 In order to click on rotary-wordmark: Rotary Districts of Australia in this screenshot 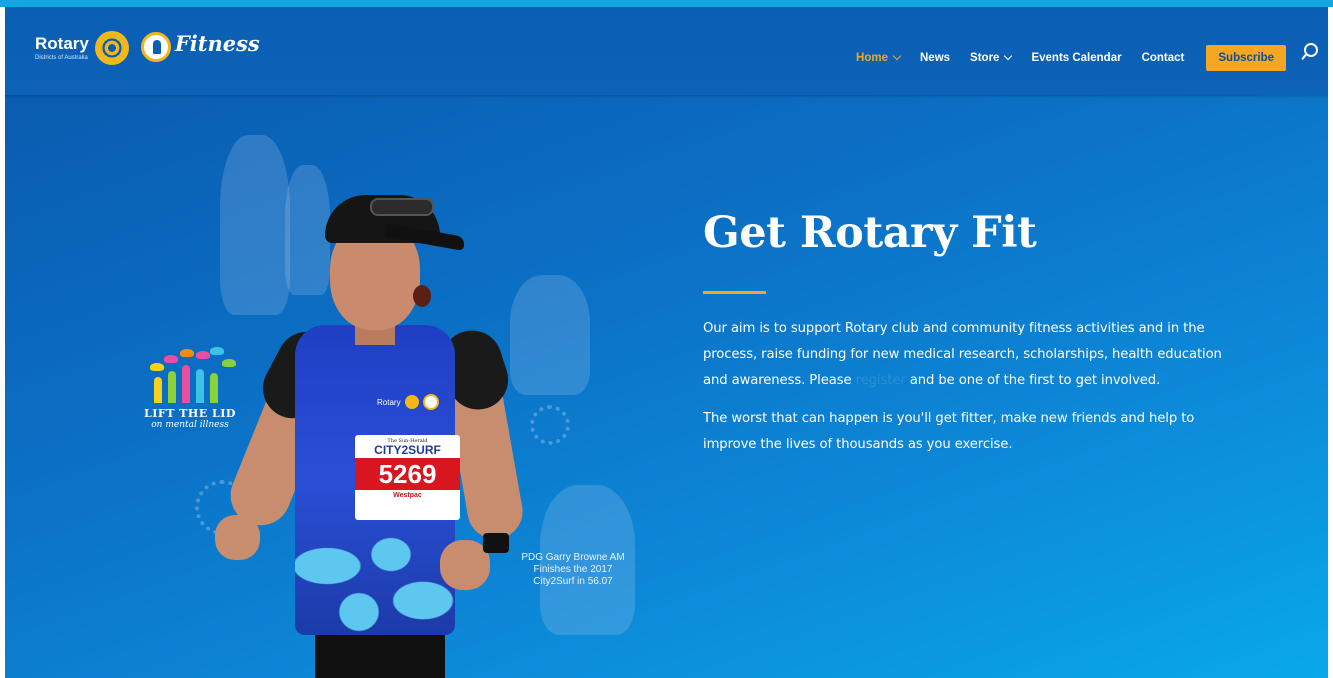, I will do `click(62, 48)`.